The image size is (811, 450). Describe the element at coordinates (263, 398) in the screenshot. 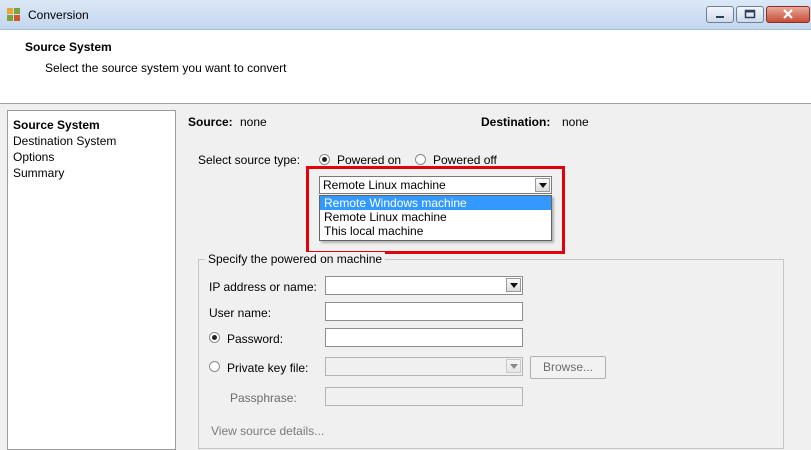

I see `passphrase-label: Passphrase:` at that location.